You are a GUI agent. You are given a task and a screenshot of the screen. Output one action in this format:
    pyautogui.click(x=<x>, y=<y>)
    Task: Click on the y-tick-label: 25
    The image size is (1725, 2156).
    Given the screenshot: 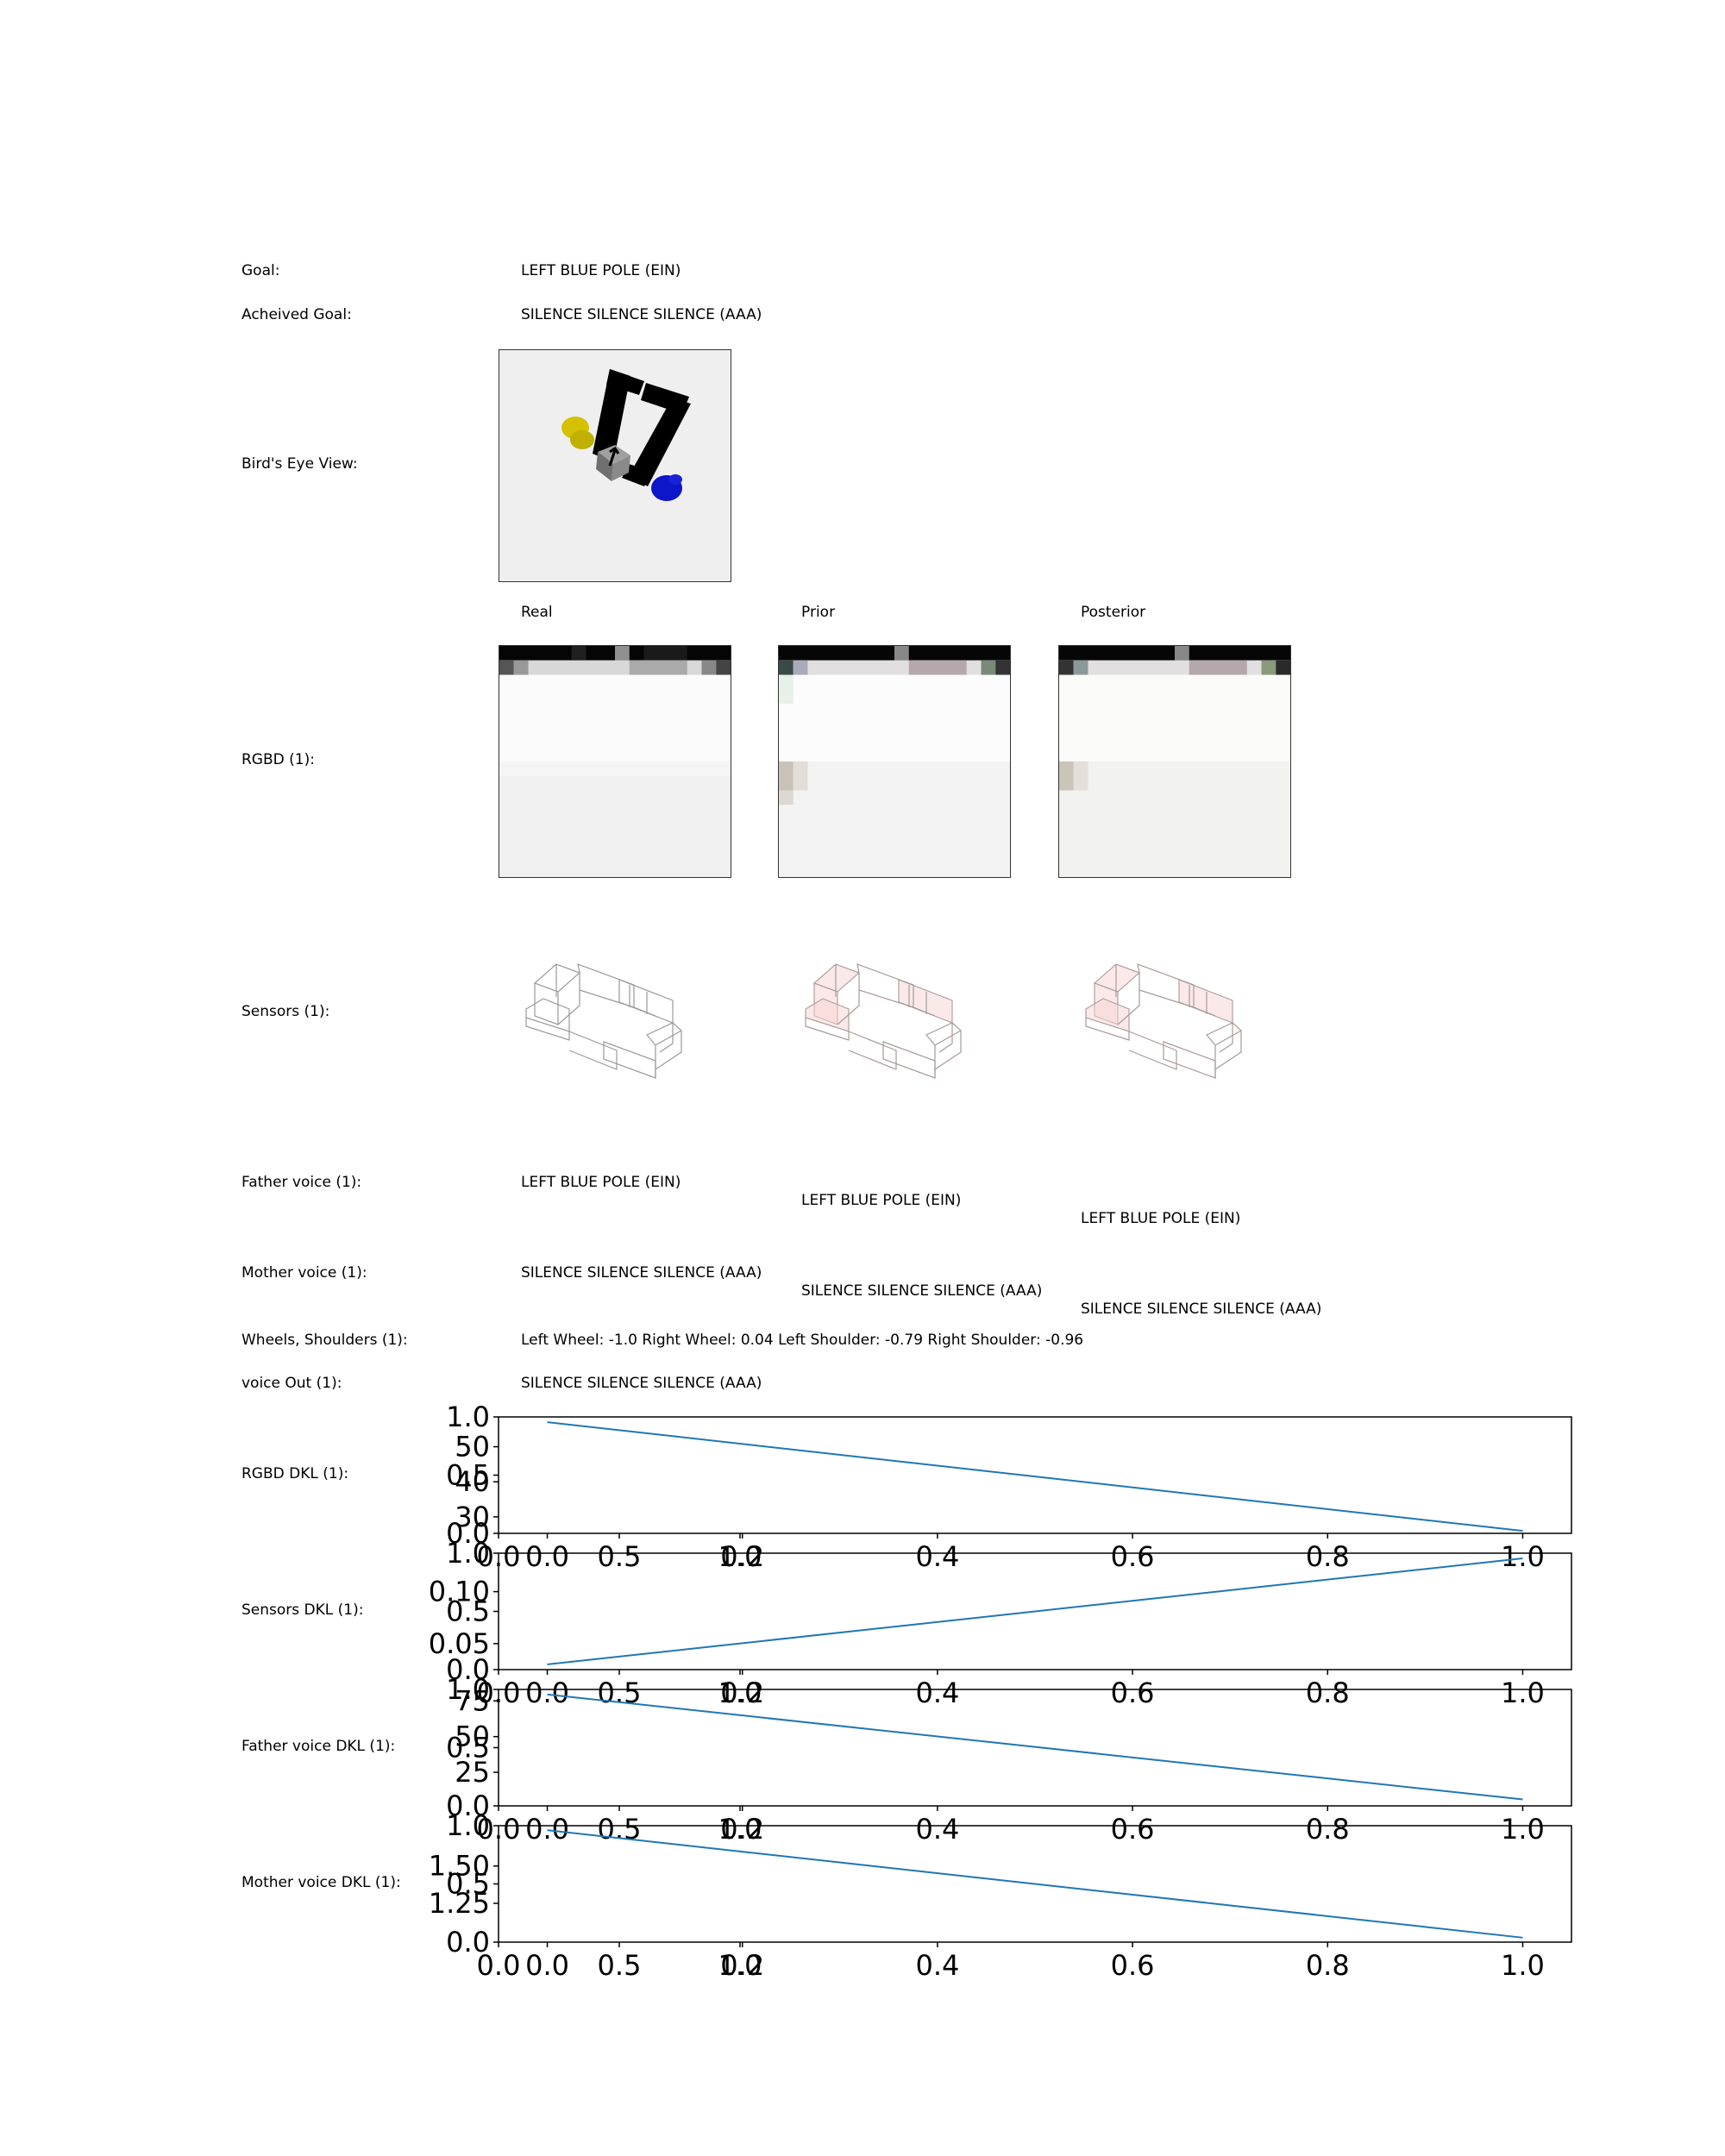 What is the action you would take?
    pyautogui.click(x=473, y=1772)
    